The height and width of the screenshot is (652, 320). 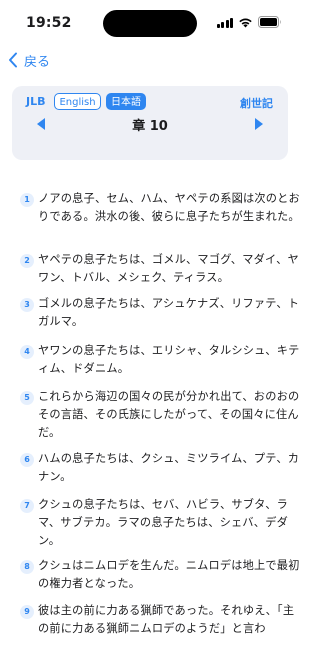 I want to click on verse-number: 6, so click(x=27, y=460).